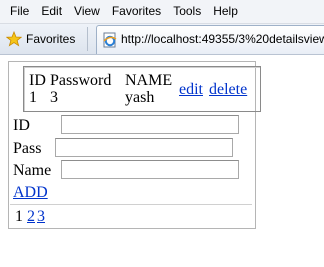 The image size is (324, 267). Describe the element at coordinates (33, 97) in the screenshot. I see `grid-cell-id: 1` at that location.